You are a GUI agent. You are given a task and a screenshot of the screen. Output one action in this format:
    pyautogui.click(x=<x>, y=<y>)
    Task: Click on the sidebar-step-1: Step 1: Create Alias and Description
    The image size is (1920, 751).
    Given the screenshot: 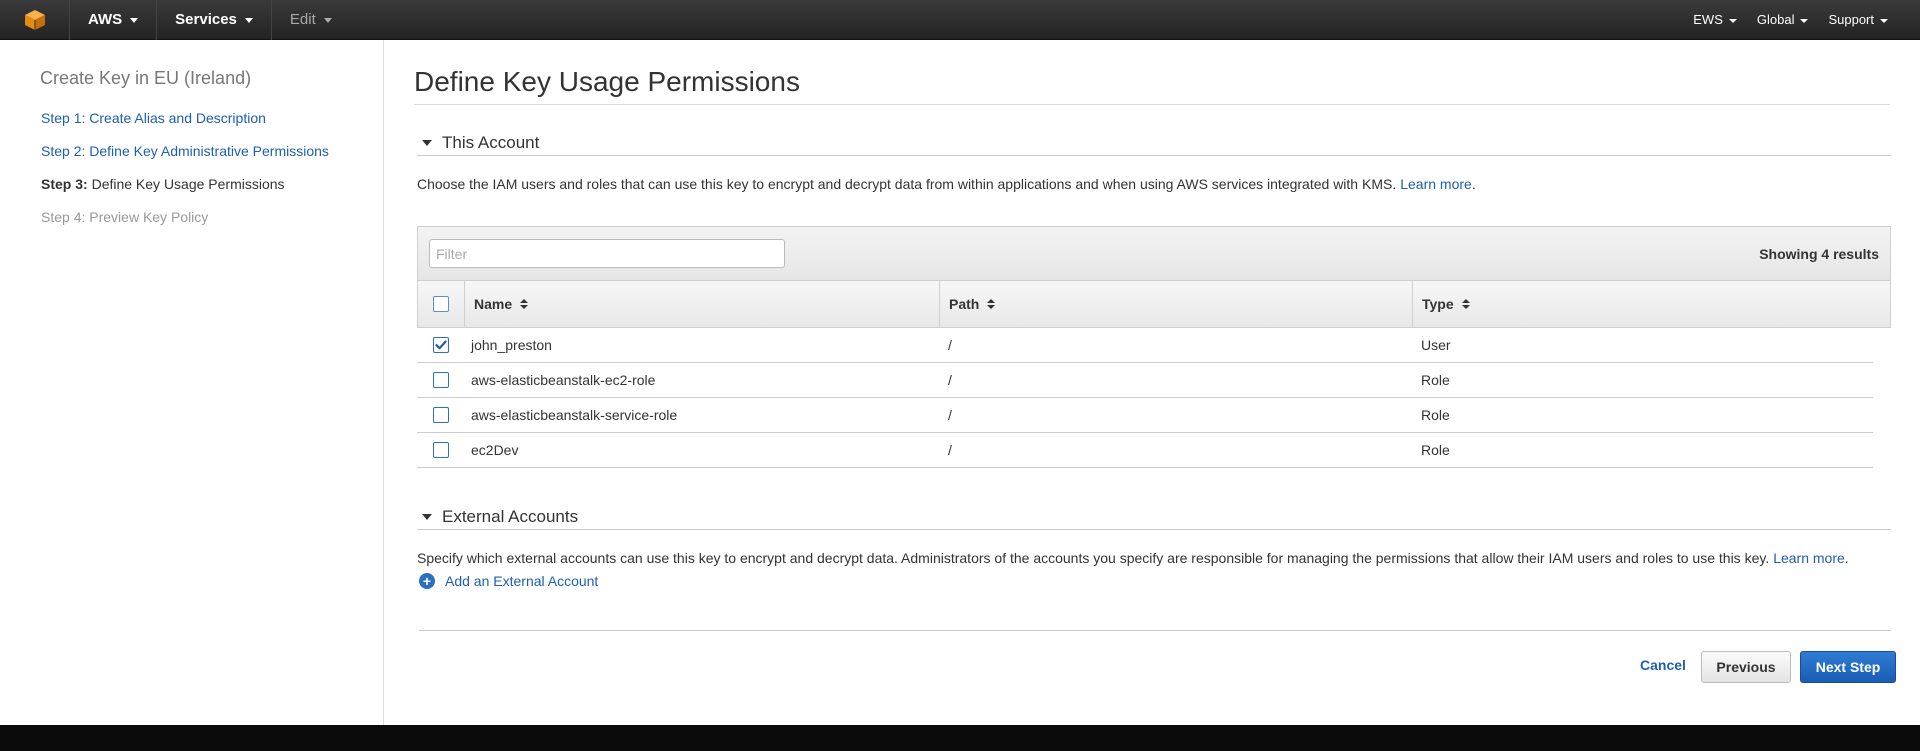 What is the action you would take?
    pyautogui.click(x=153, y=118)
    